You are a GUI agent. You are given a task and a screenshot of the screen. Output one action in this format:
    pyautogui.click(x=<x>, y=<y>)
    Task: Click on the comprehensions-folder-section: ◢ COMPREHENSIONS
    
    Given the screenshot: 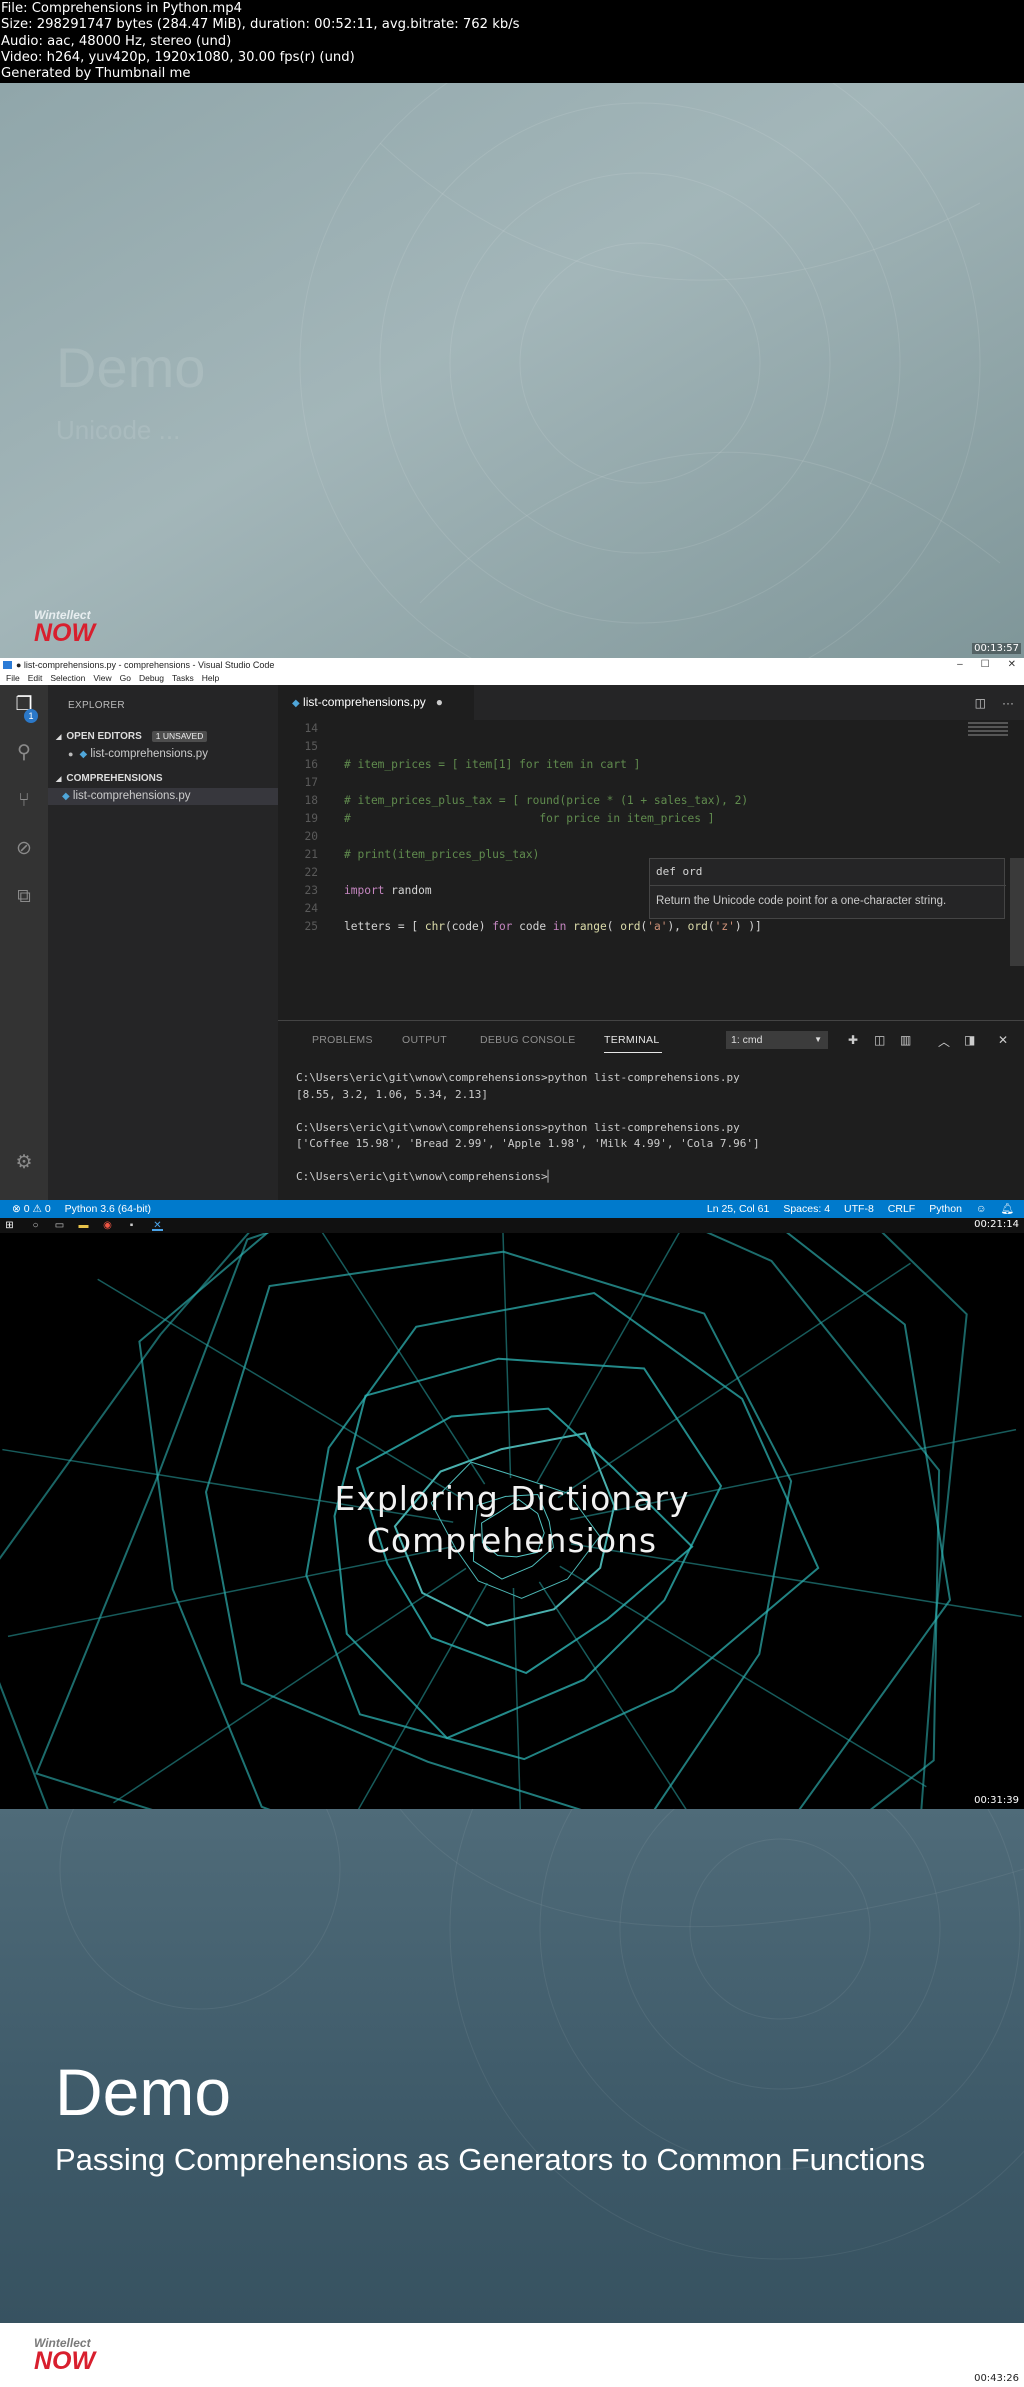 What is the action you would take?
    pyautogui.click(x=163, y=779)
    